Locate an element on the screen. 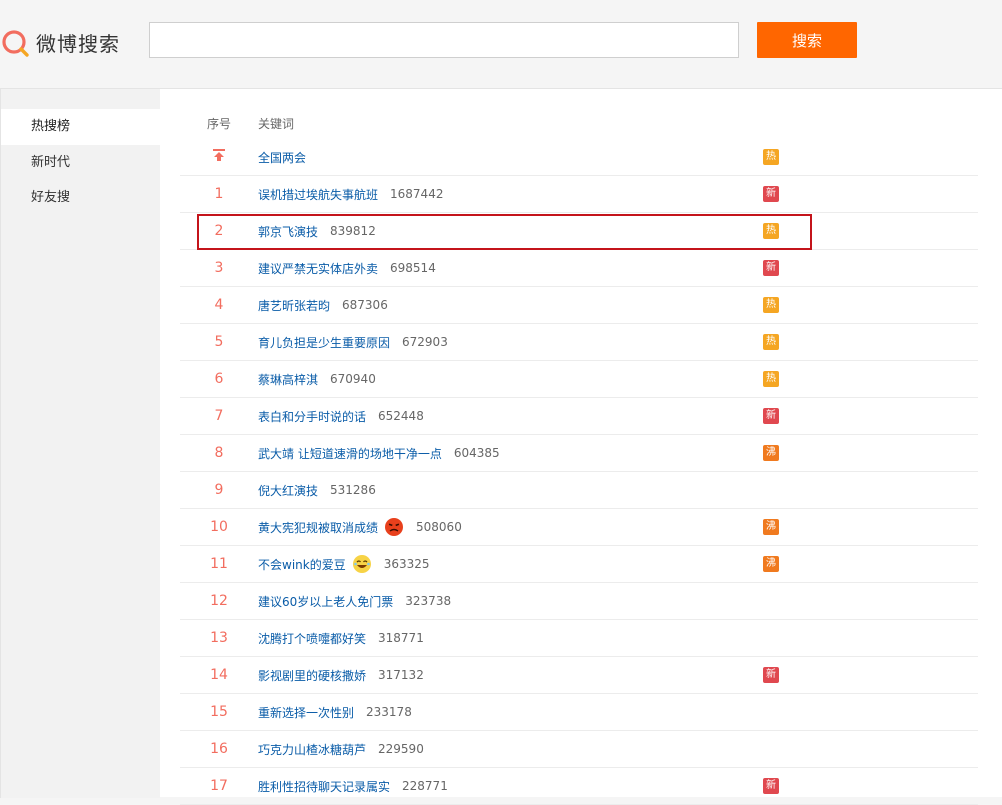 Image resolution: width=1002 pixels, height=805 pixels. table-row: 15 重新选择一次性别 233178 is located at coordinates (579, 712).